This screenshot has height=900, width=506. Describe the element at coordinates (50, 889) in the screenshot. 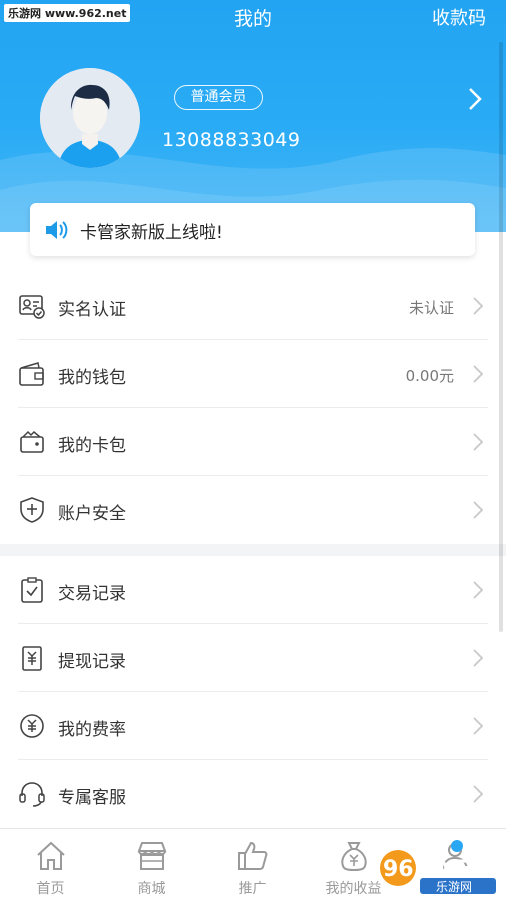

I see `tab-label: 首页` at that location.